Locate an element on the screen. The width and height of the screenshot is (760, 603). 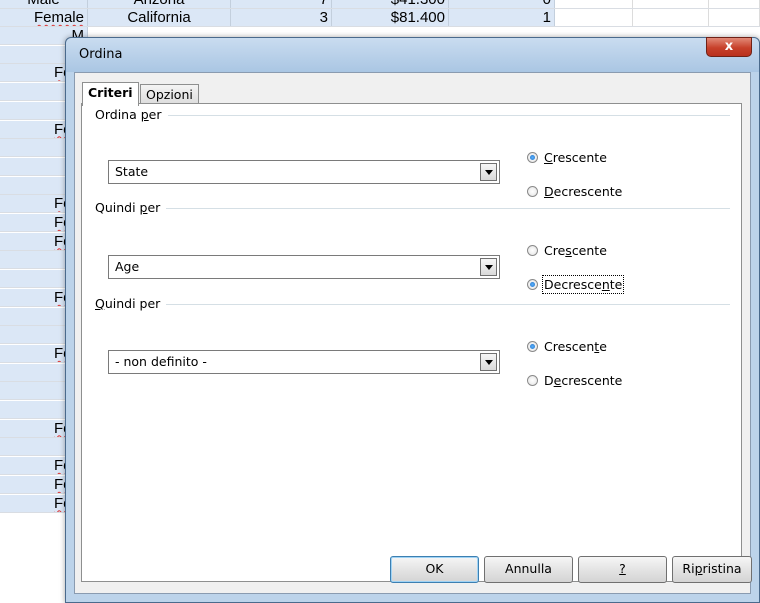
cell-state: Arizona is located at coordinates (159, 4).